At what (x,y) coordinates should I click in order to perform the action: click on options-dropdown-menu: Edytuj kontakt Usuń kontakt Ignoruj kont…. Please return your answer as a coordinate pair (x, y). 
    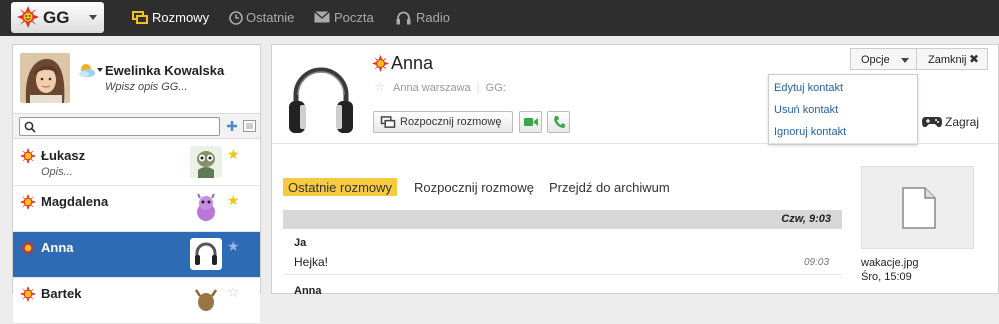
    Looking at the image, I should click on (843, 109).